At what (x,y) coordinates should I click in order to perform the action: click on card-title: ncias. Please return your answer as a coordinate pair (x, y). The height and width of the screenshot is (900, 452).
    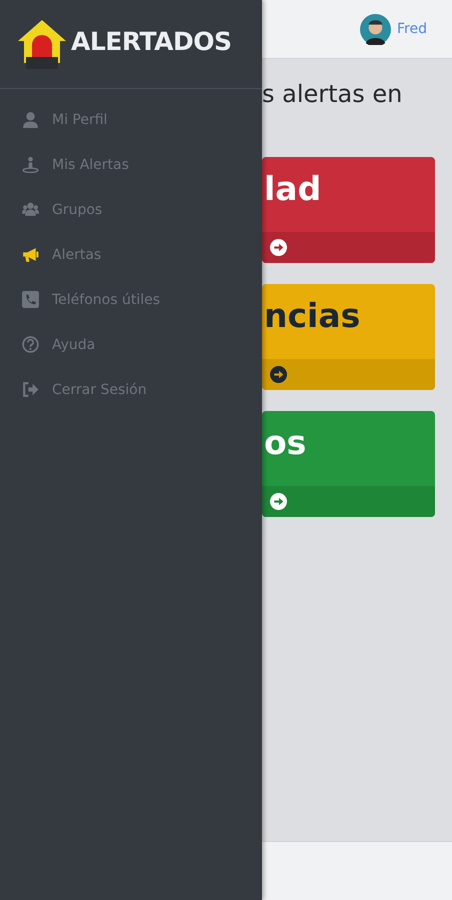
    Looking at the image, I should click on (312, 316).